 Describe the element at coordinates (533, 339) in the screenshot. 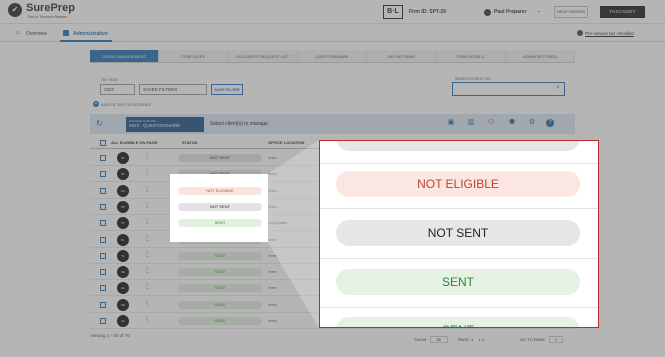

I see `goto-label: GO TO PAGE:` at that location.